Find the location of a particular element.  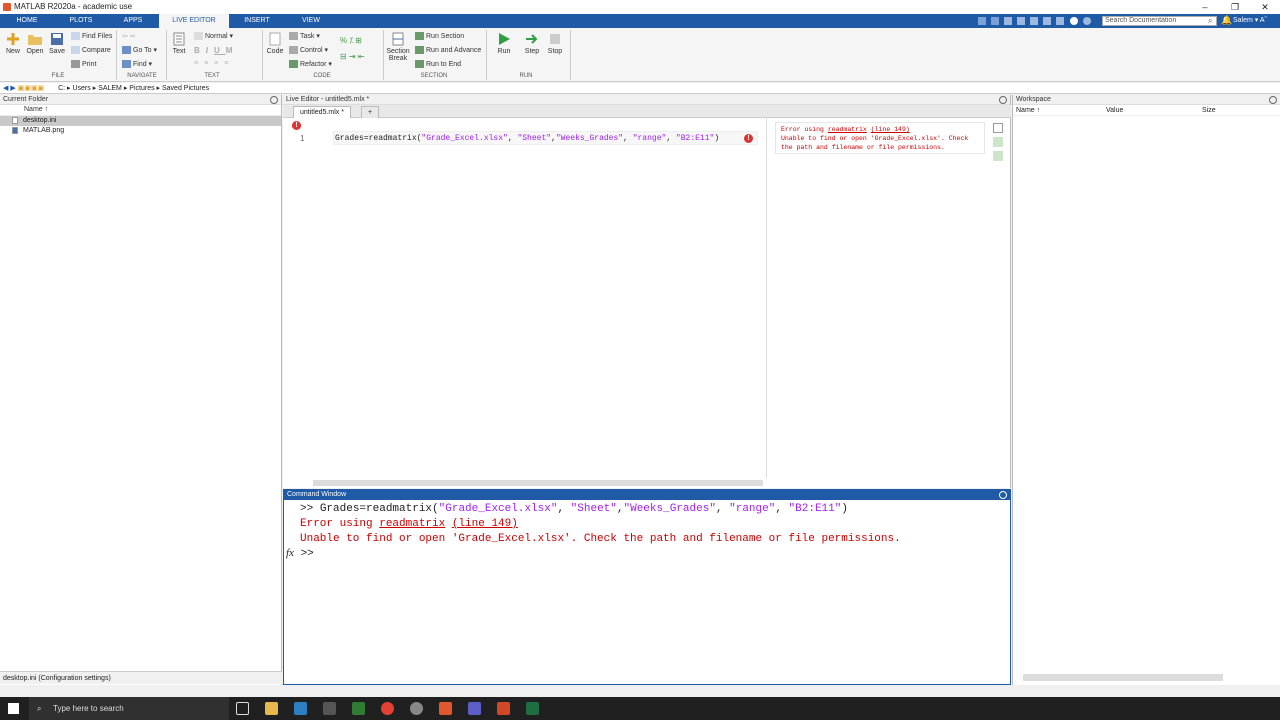

path-segment: Users is located at coordinates (81, 88).